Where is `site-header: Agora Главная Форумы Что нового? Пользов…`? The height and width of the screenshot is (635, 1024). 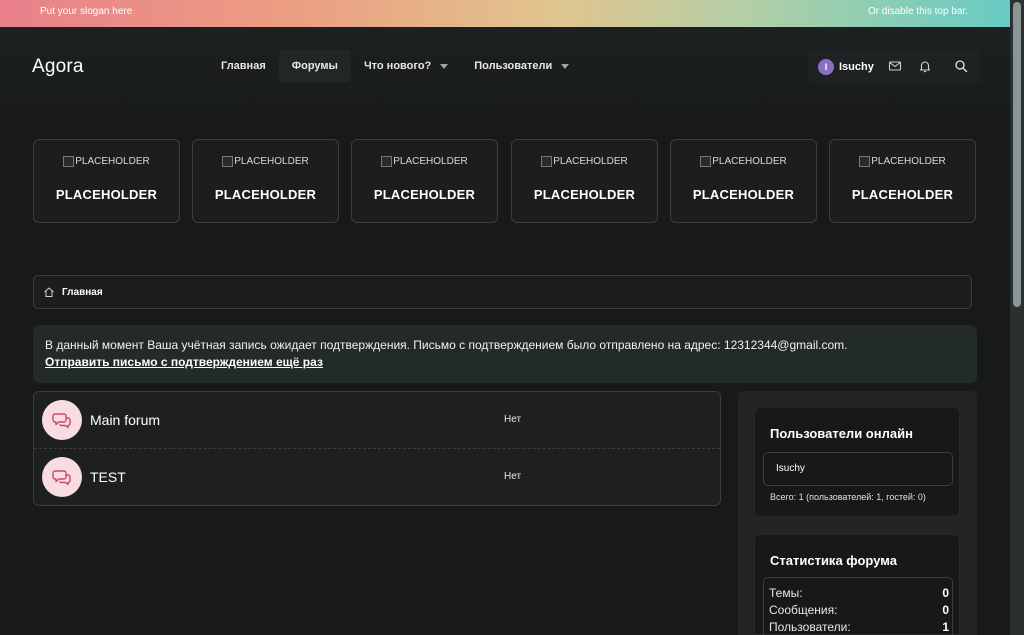 site-header: Agora Главная Форумы Что нового? Пользов… is located at coordinates (505, 69).